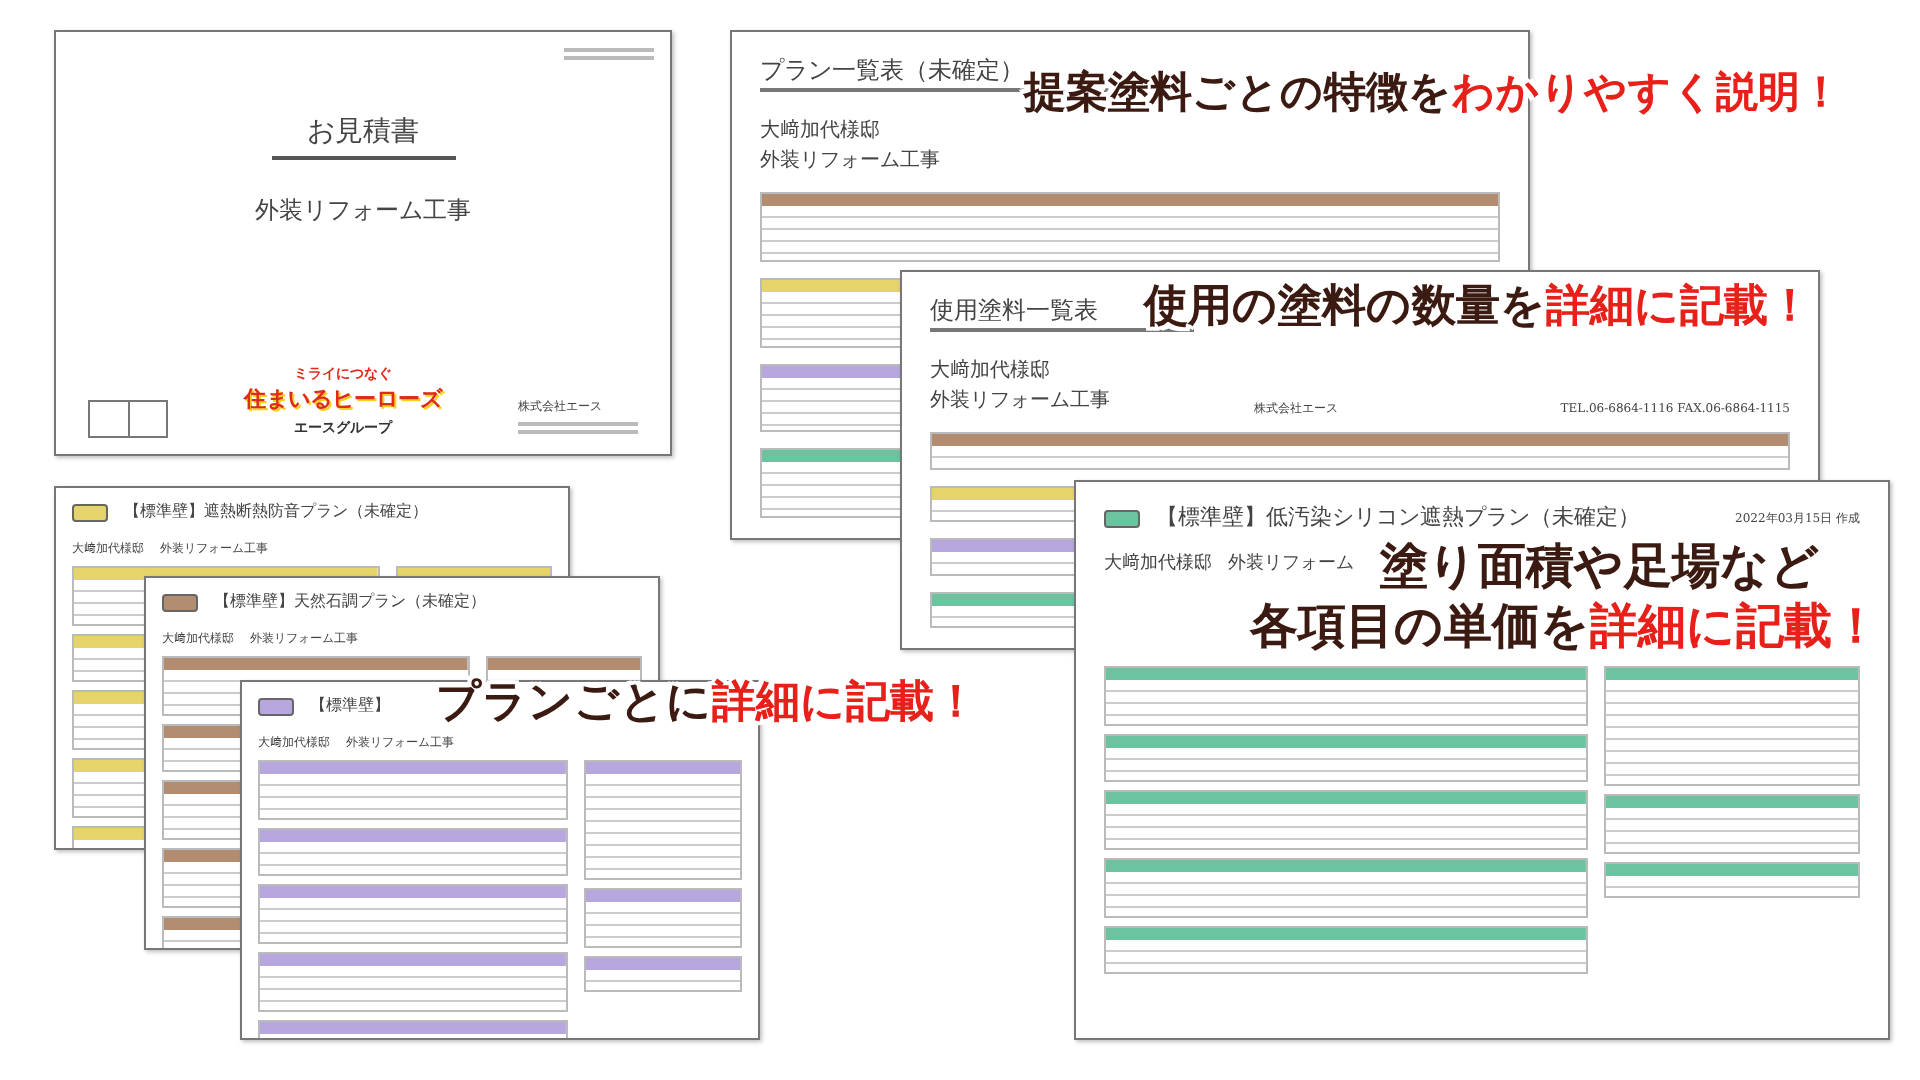 This screenshot has height=1080, width=1920. Describe the element at coordinates (1291, 564) in the screenshot. I see `project-name: 外装リフォーム` at that location.